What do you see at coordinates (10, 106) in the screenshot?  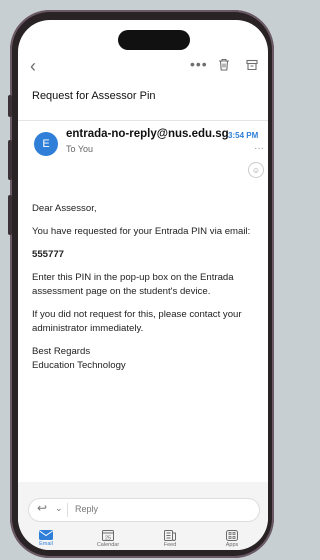 I see `side-button-left` at bounding box center [10, 106].